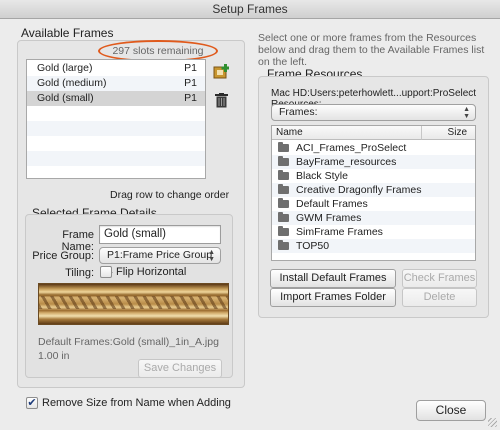 This screenshot has height=430, width=500. What do you see at coordinates (133, 304) in the screenshot?
I see `frame-preview-image` at bounding box center [133, 304].